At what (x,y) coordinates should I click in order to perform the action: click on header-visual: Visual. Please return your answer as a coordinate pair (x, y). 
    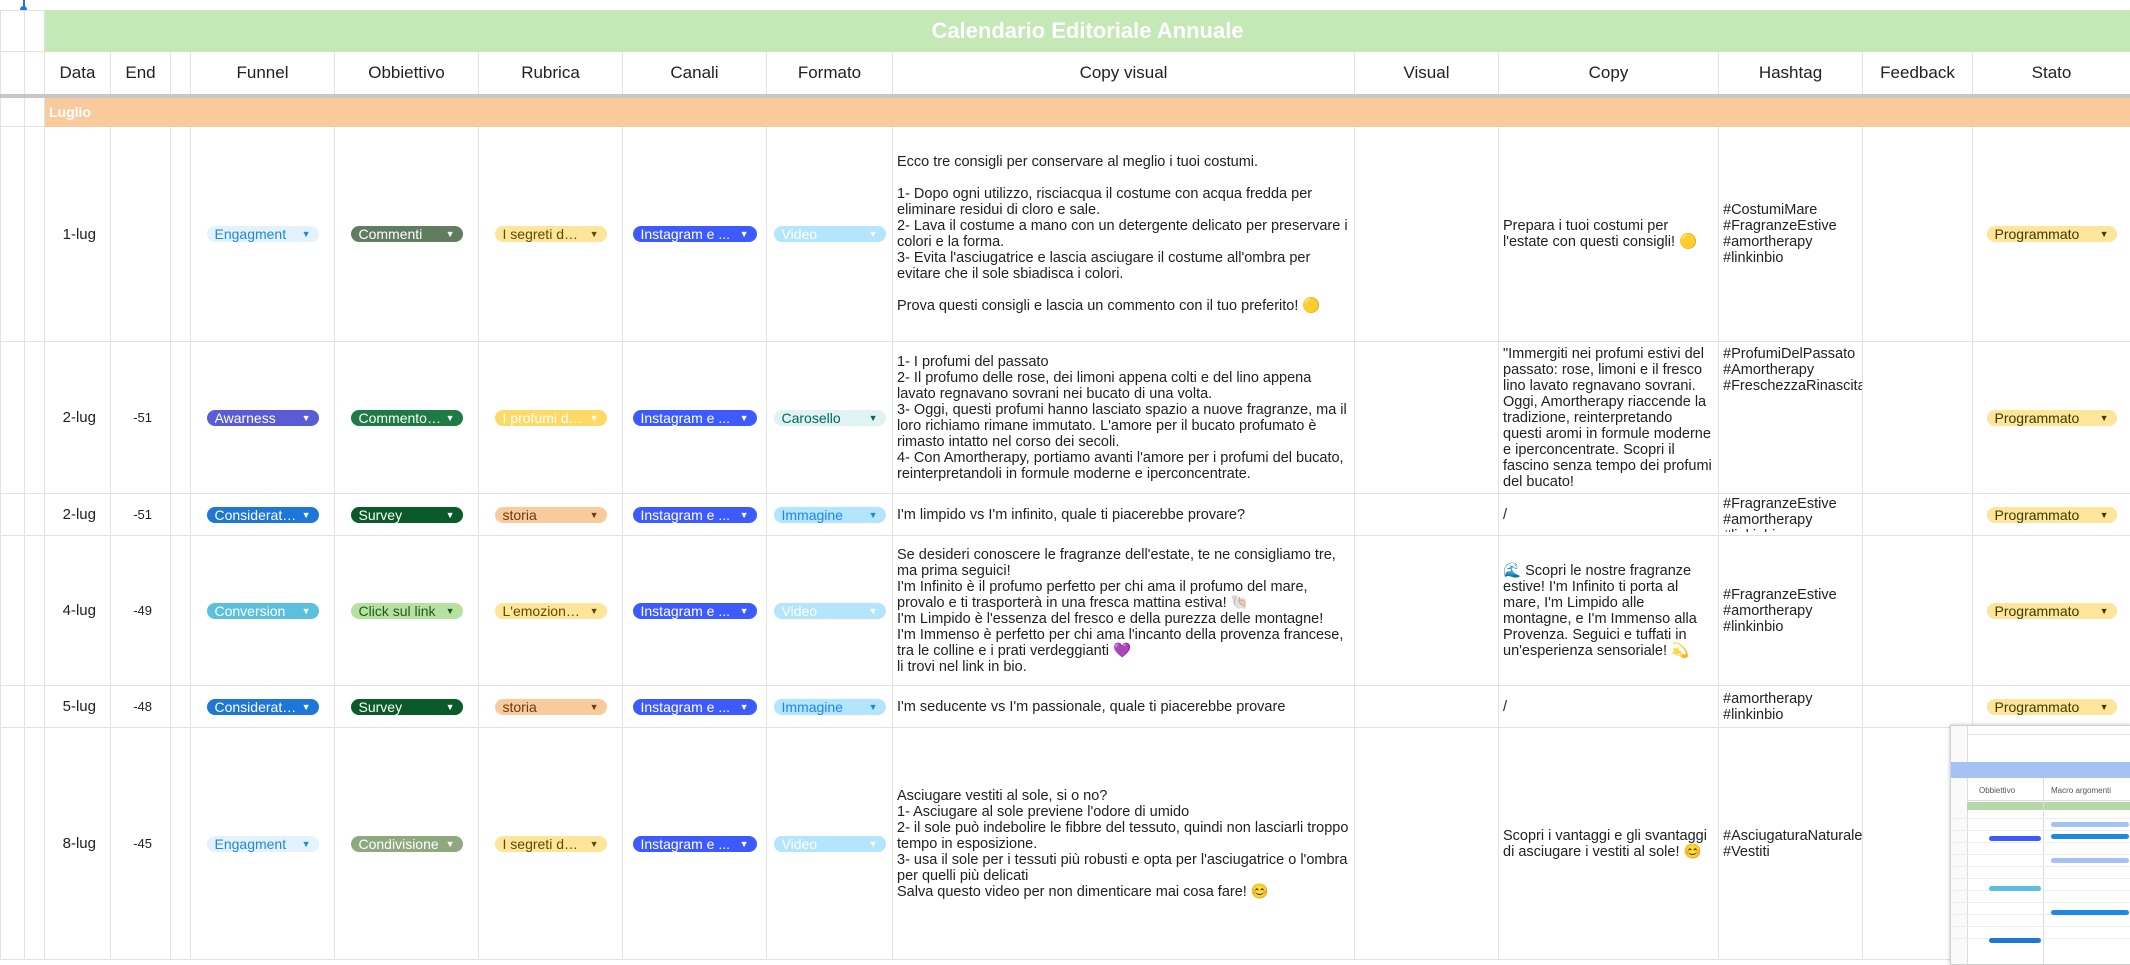
    Looking at the image, I should click on (1427, 74).